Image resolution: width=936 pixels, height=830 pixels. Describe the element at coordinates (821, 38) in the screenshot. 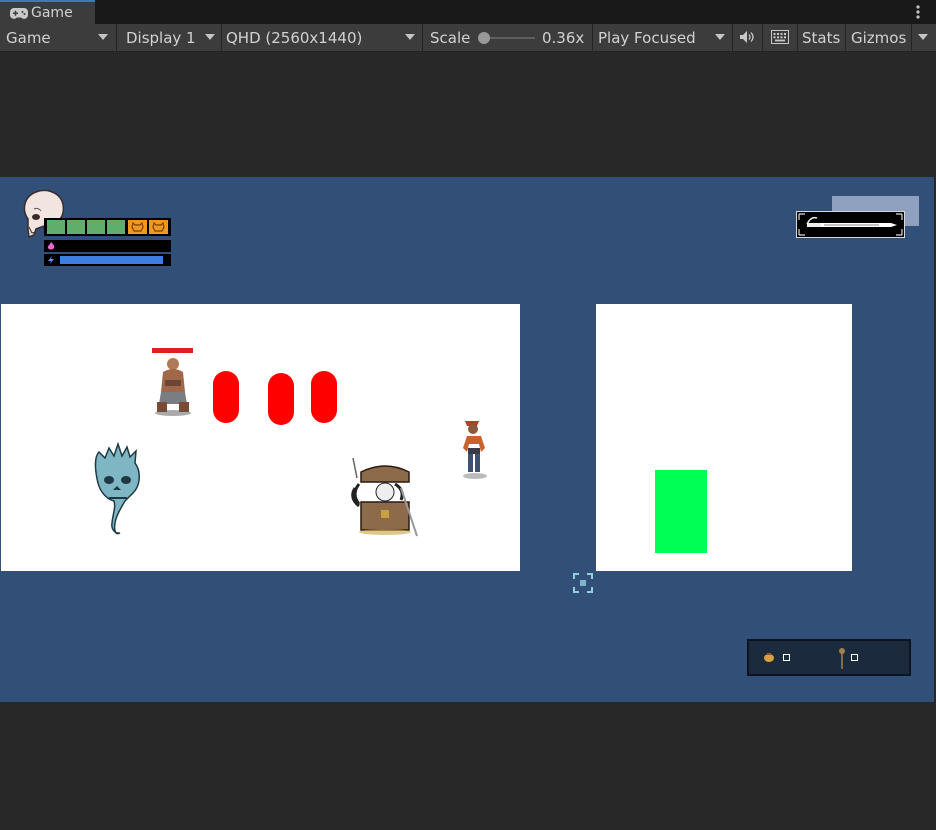

I see `stats-button: Stats` at that location.